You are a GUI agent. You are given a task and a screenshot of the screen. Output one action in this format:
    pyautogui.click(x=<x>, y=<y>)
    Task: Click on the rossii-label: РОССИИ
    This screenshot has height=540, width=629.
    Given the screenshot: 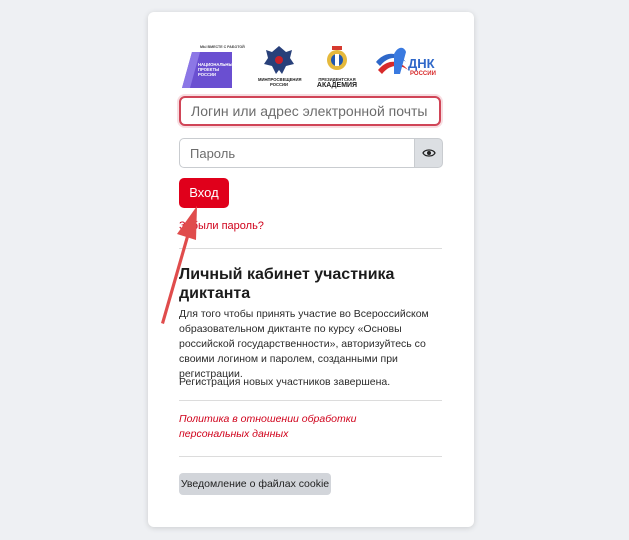 What is the action you would take?
    pyautogui.click(x=423, y=74)
    